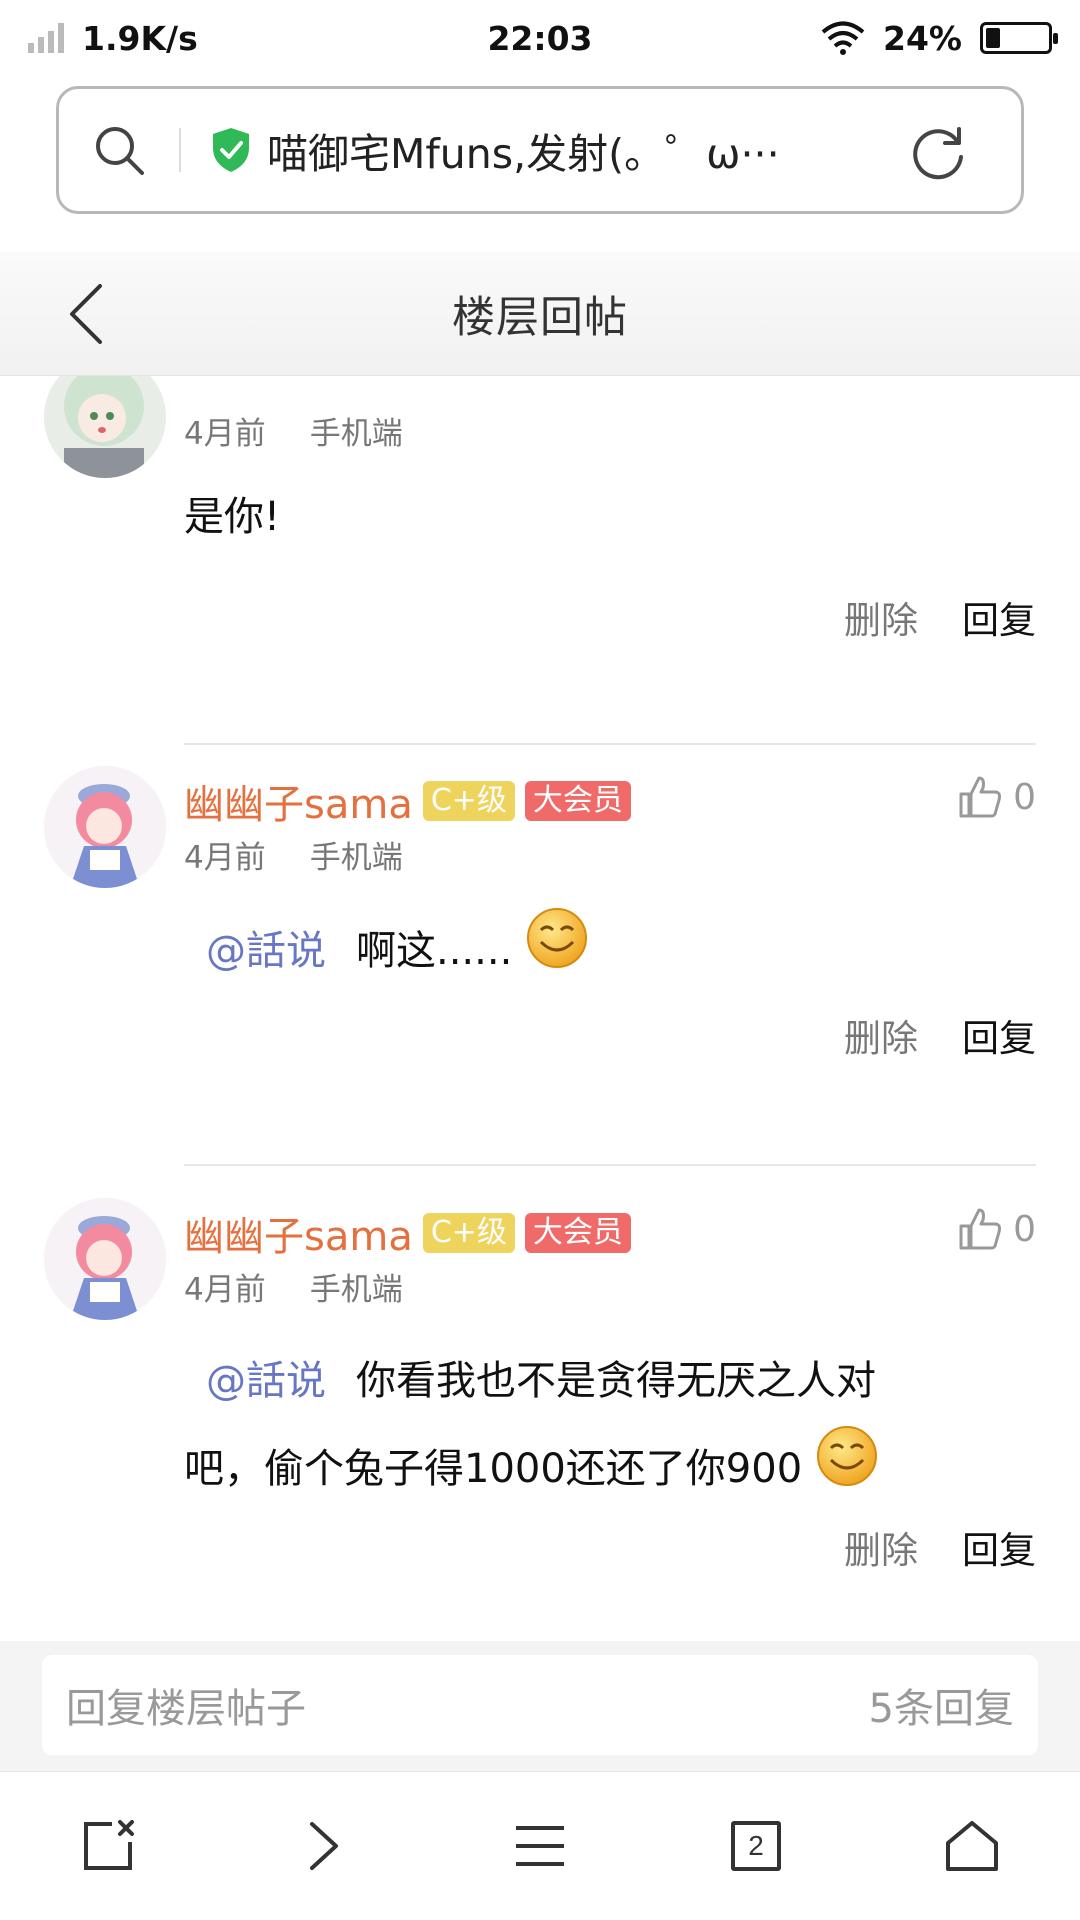  I want to click on tabs-icon: 2, so click(756, 1846).